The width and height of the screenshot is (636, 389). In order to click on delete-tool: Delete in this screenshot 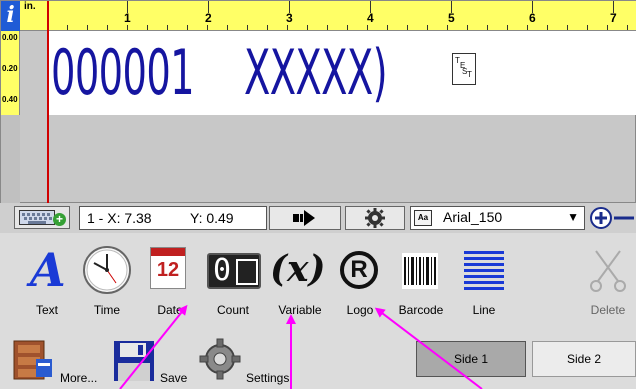, I will do `click(608, 282)`.